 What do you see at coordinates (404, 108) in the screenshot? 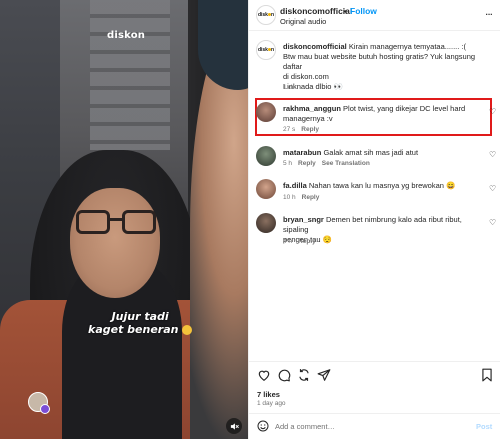
I see `comment-body-line1: Plot twist, yang dikejar DC level hard` at bounding box center [404, 108].